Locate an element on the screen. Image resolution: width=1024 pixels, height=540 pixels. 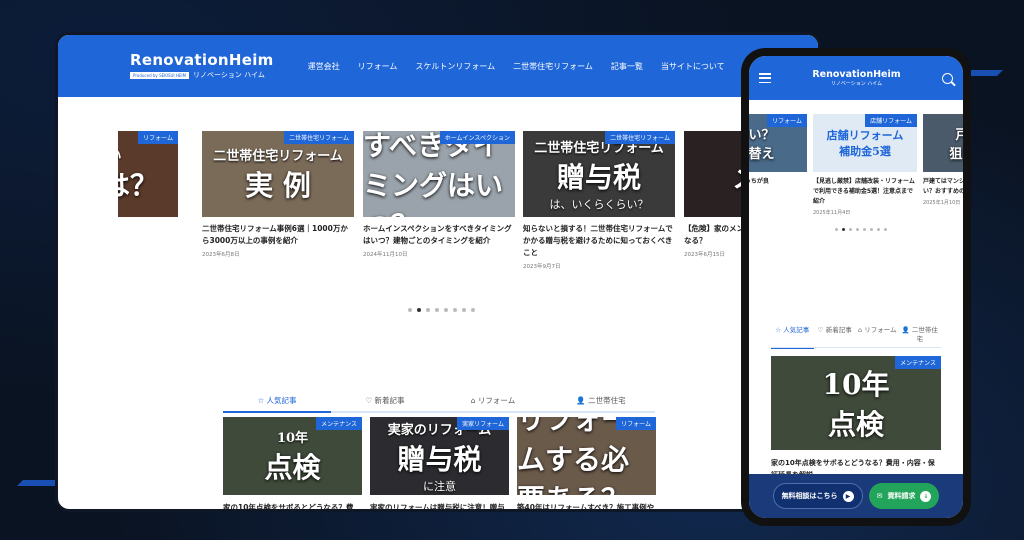
search-icon is located at coordinates (947, 78).